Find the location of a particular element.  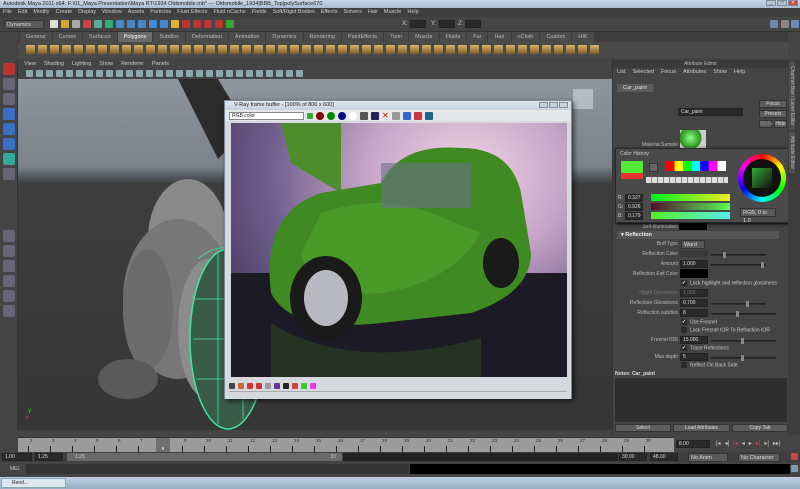

g-slider is located at coordinates (690, 206).